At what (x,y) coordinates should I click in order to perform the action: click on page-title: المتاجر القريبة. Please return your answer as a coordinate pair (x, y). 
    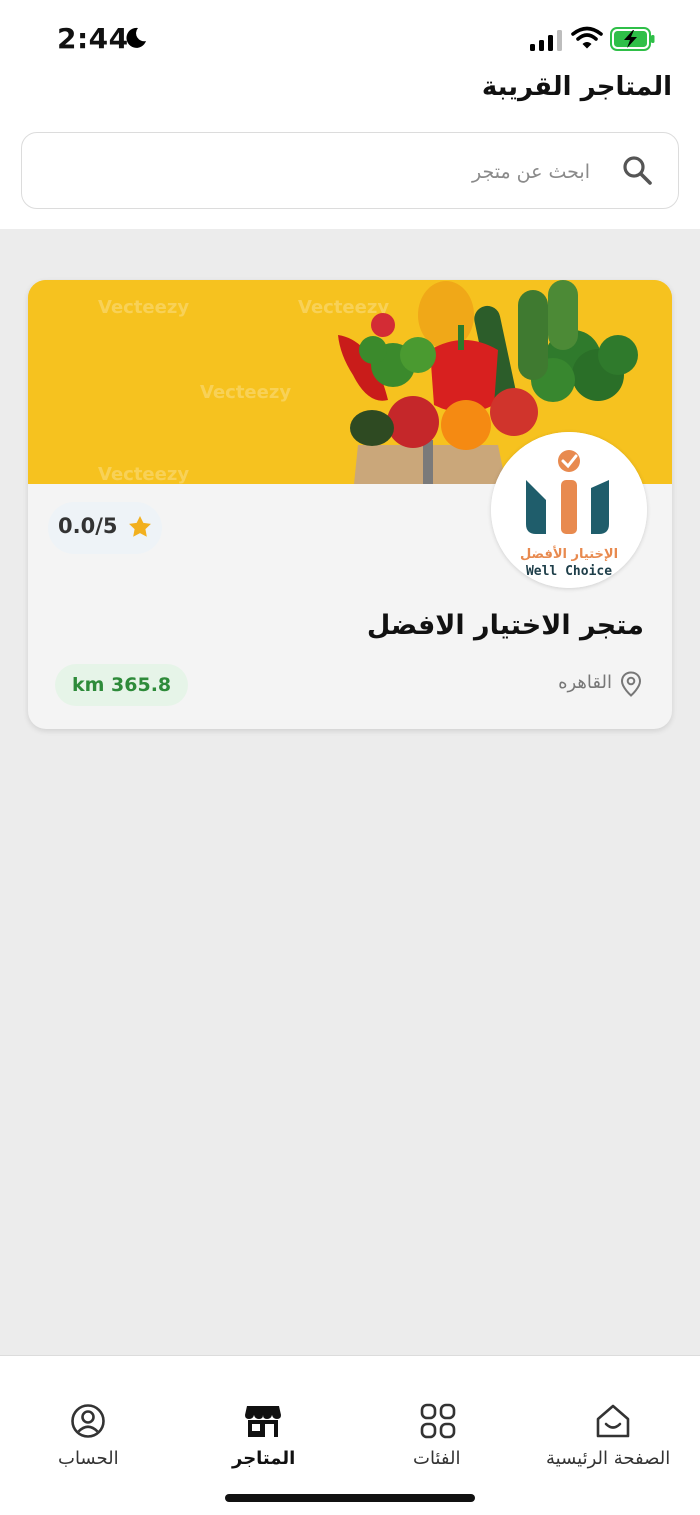
    Looking at the image, I should click on (576, 87).